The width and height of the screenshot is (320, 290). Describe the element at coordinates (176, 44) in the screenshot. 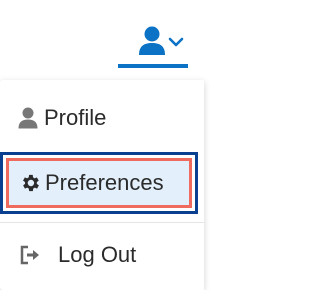

I see `chevron-down-icon` at that location.